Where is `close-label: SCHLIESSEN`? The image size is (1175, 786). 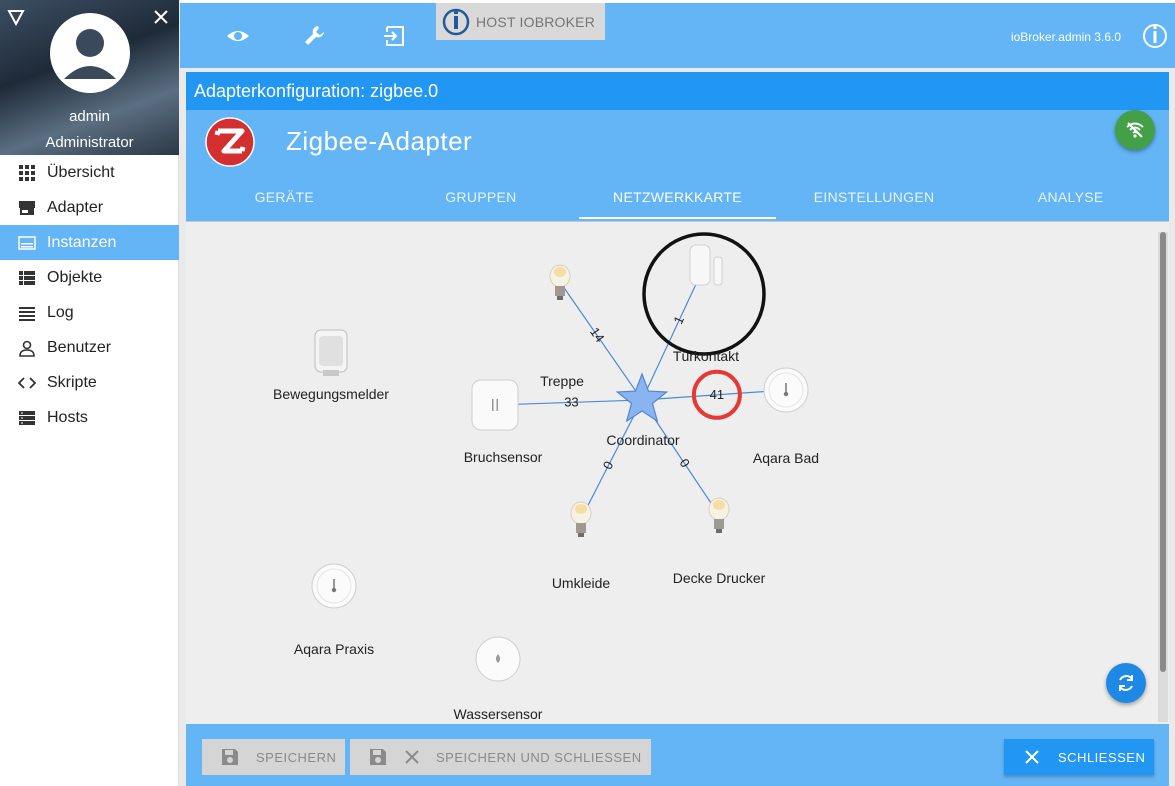 close-label: SCHLIESSEN is located at coordinates (1102, 757).